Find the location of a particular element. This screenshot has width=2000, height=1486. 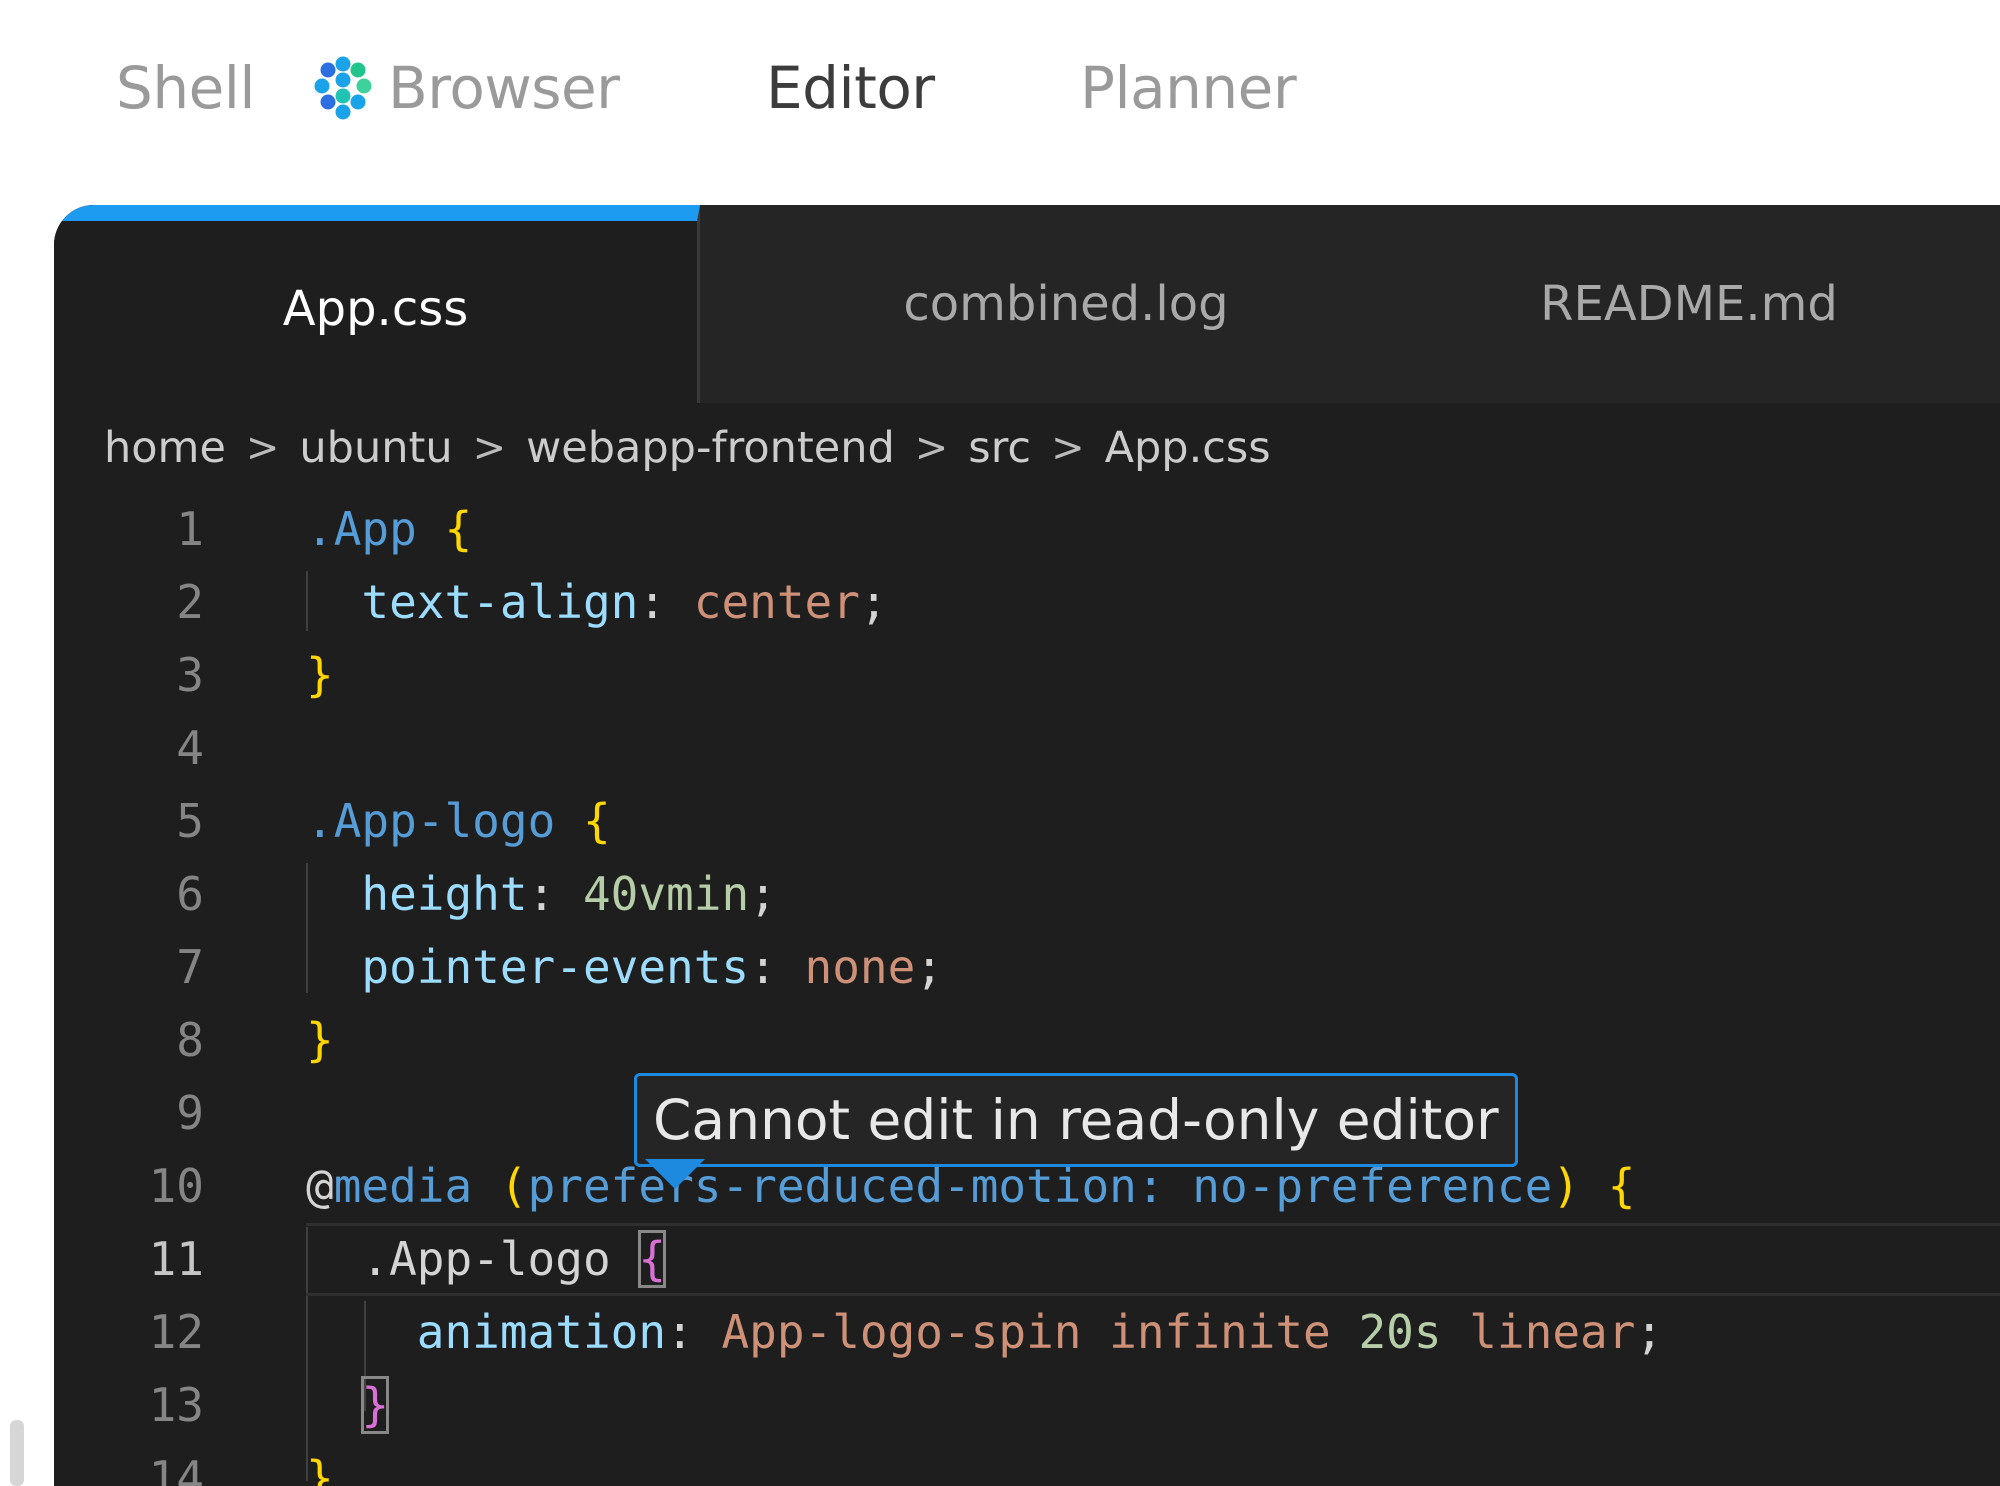

code-token: text-align is located at coordinates (500, 602).